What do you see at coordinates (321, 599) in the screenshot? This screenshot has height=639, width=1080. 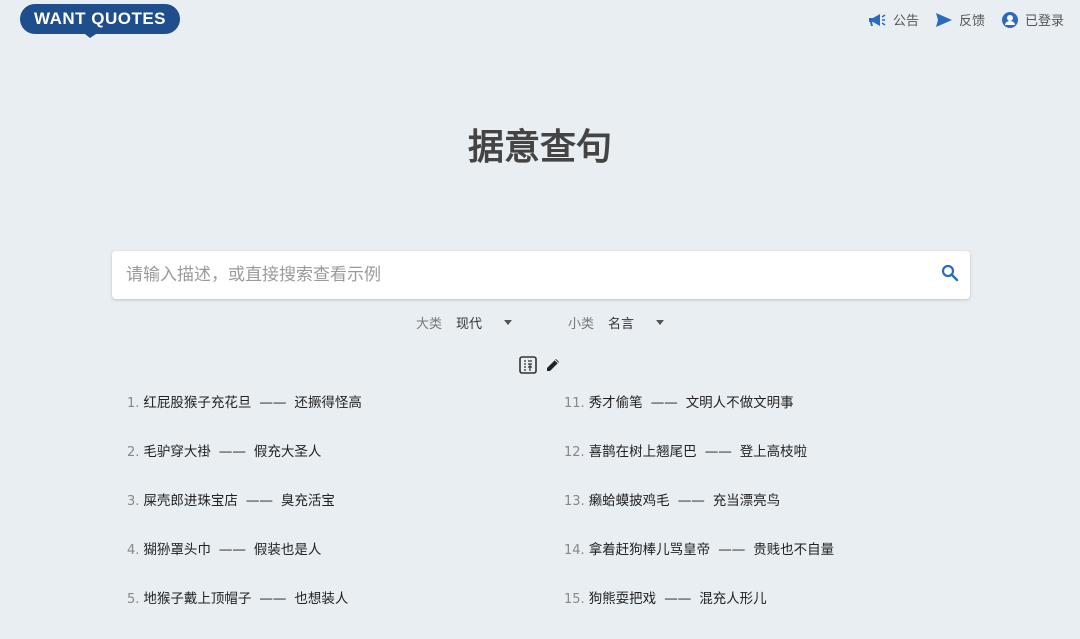 I see `quote-back: 也想装人` at bounding box center [321, 599].